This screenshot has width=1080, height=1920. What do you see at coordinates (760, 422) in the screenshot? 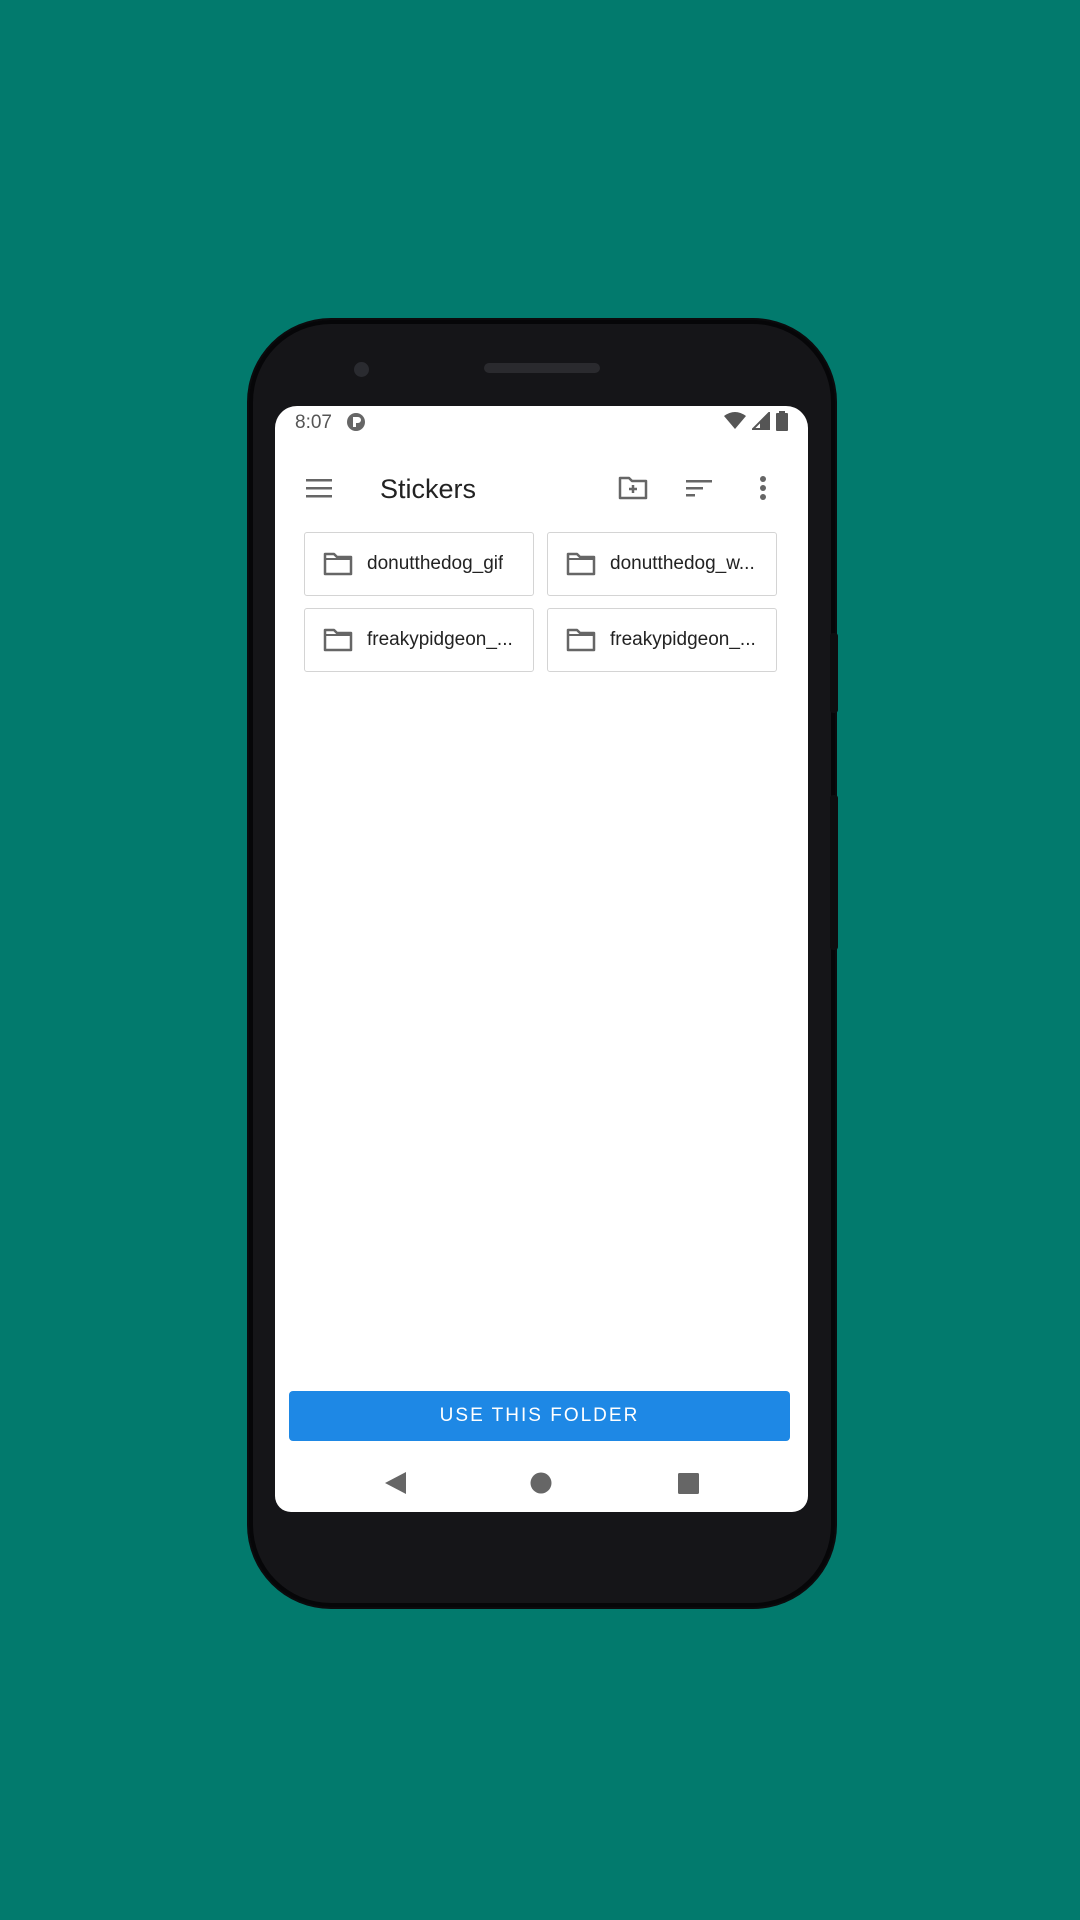
I see `signal-icon` at bounding box center [760, 422].